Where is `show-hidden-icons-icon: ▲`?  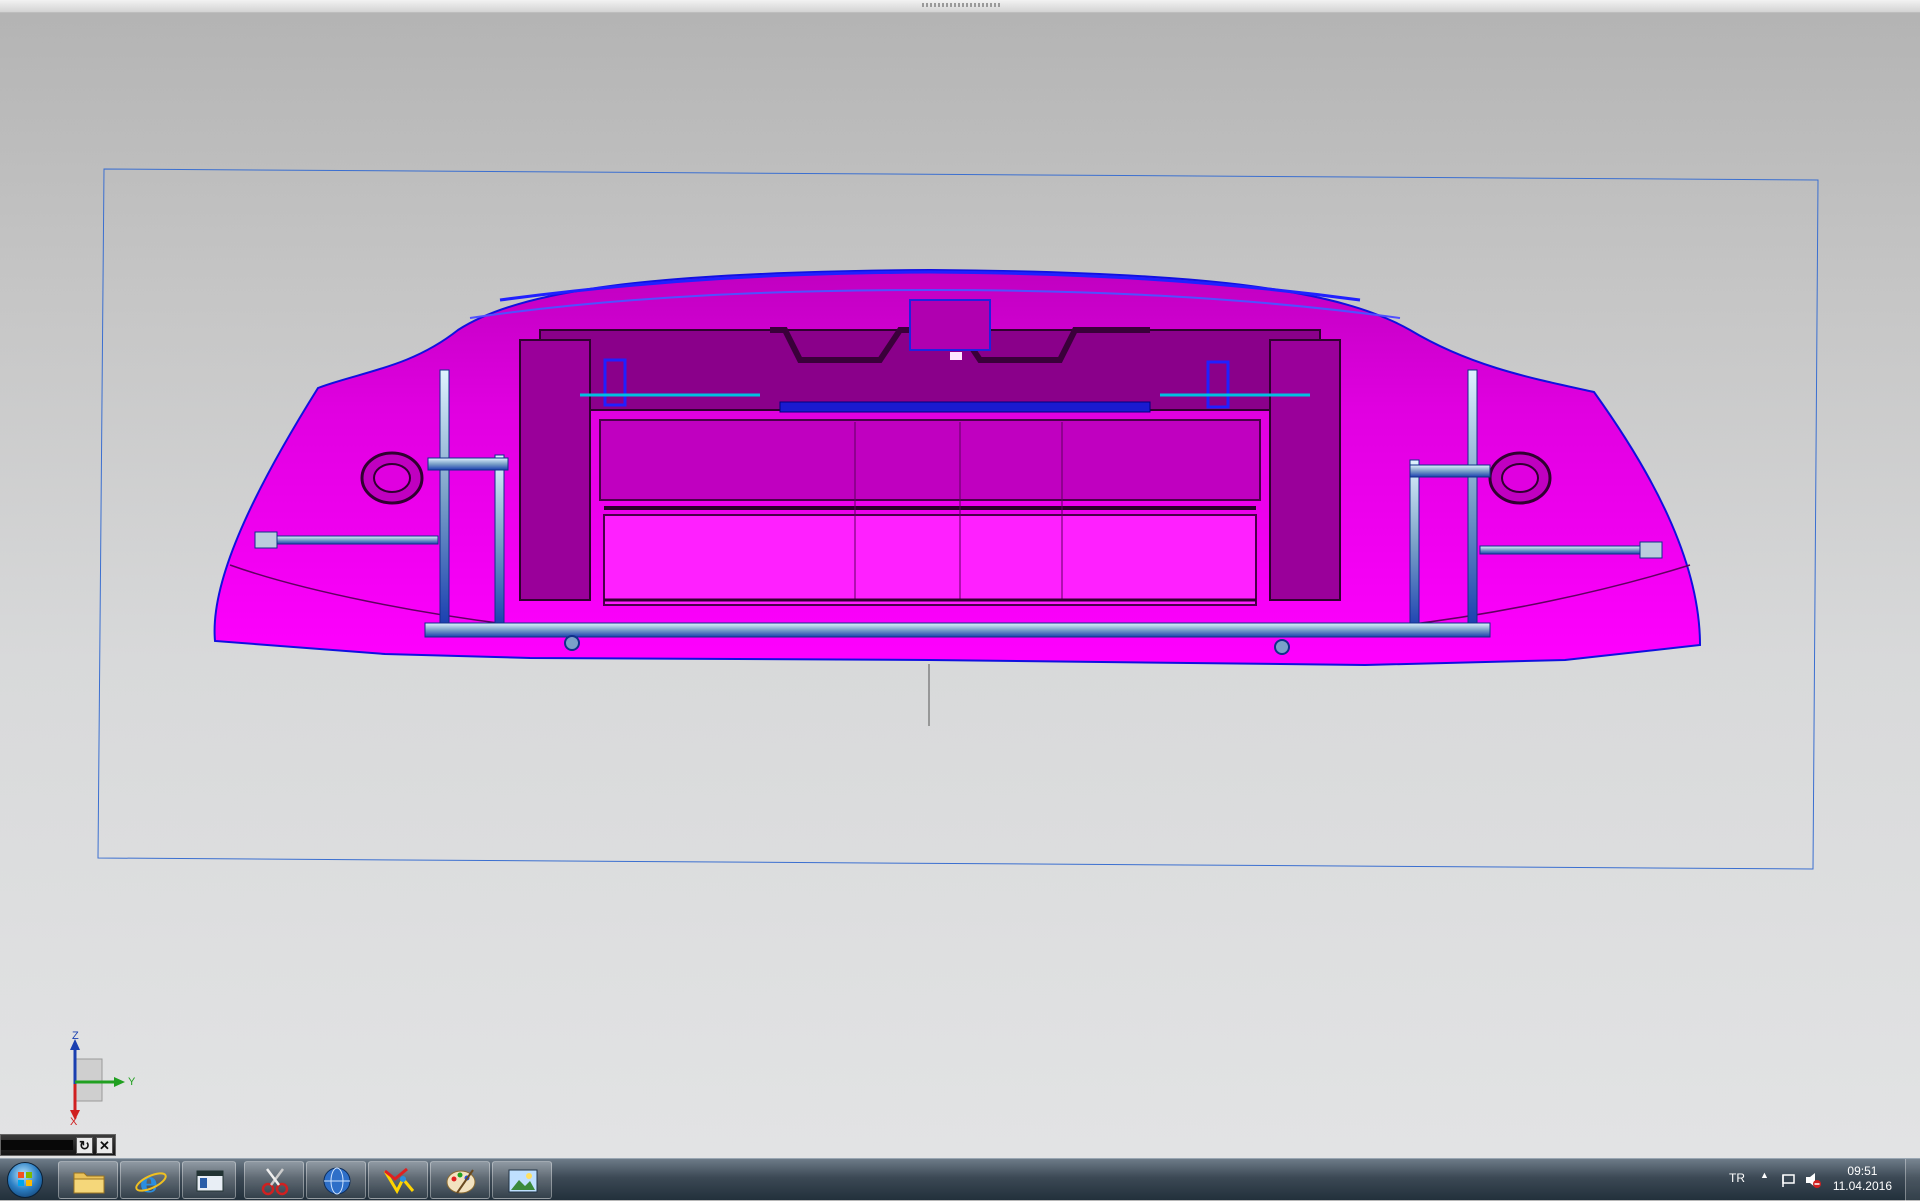 show-hidden-icons-icon: ▲ is located at coordinates (1764, 1175).